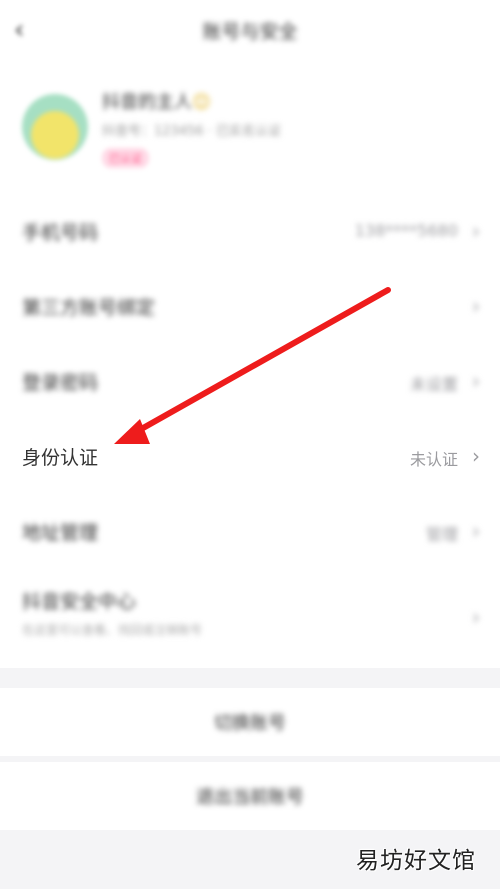 This screenshot has width=500, height=889. Describe the element at coordinates (250, 231) in the screenshot. I see `settings-item-phone: 手机号码 138****5680 ›` at that location.